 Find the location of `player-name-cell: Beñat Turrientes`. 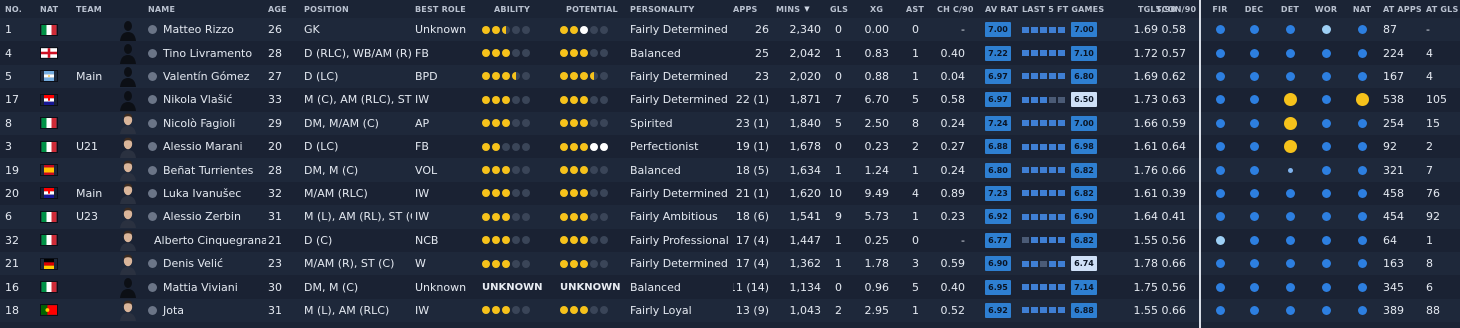

player-name-cell: Beñat Turrientes is located at coordinates (207, 169).